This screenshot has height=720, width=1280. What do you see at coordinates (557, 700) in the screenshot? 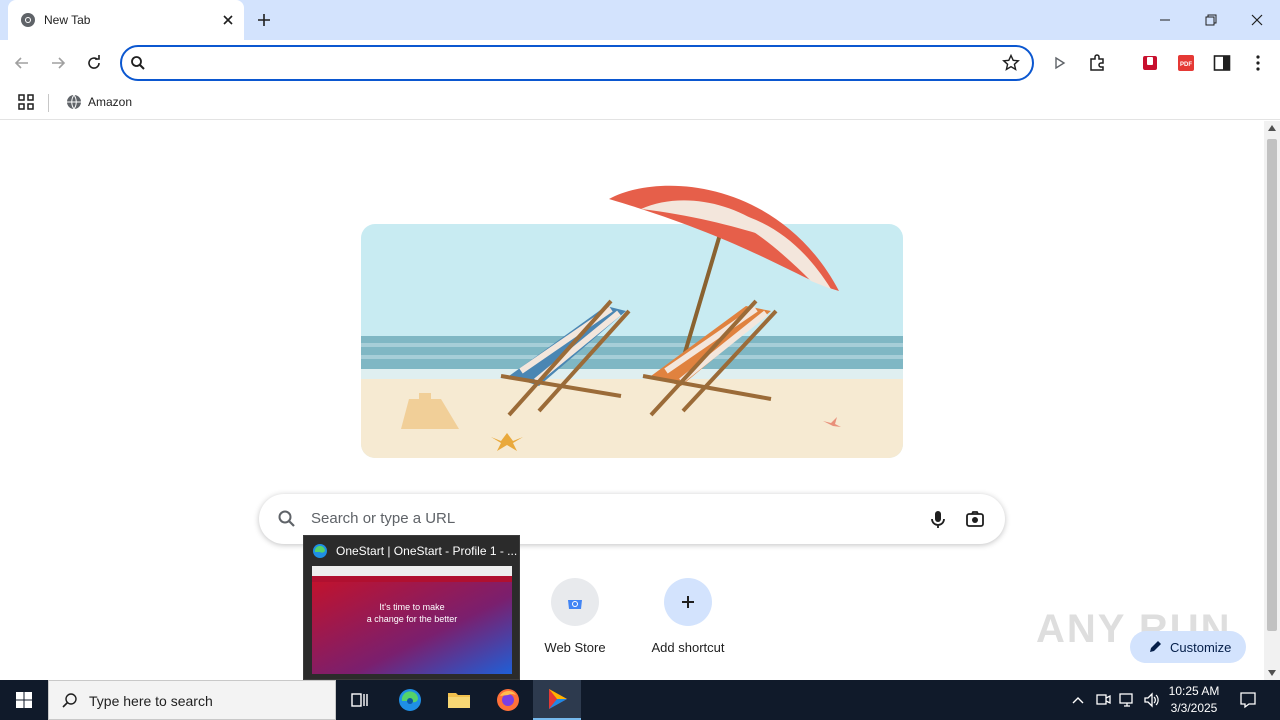
I see `onestart-taskbar-icon` at bounding box center [557, 700].